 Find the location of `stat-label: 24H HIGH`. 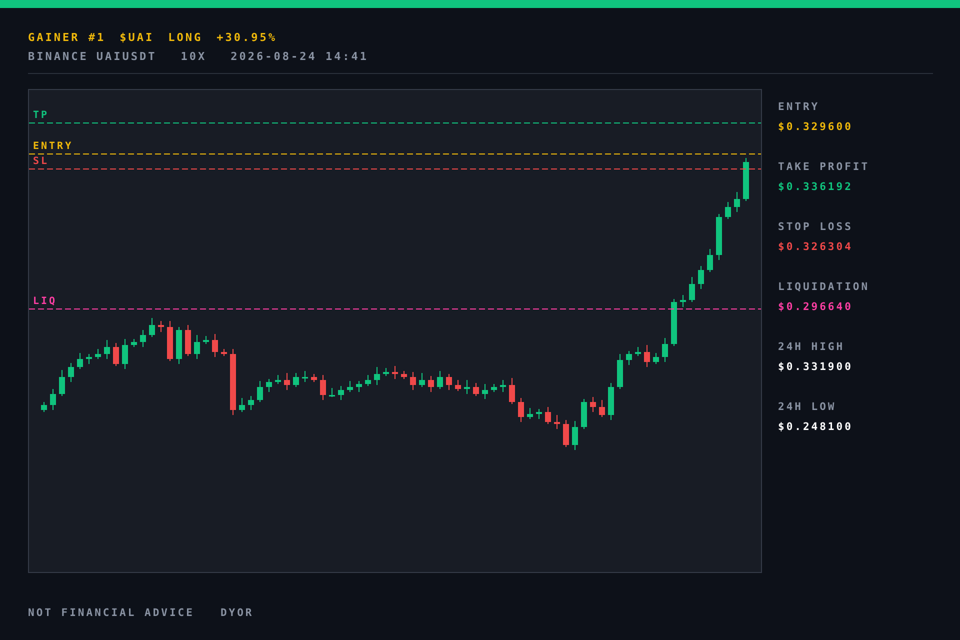

stat-label: 24H HIGH is located at coordinates (812, 347).